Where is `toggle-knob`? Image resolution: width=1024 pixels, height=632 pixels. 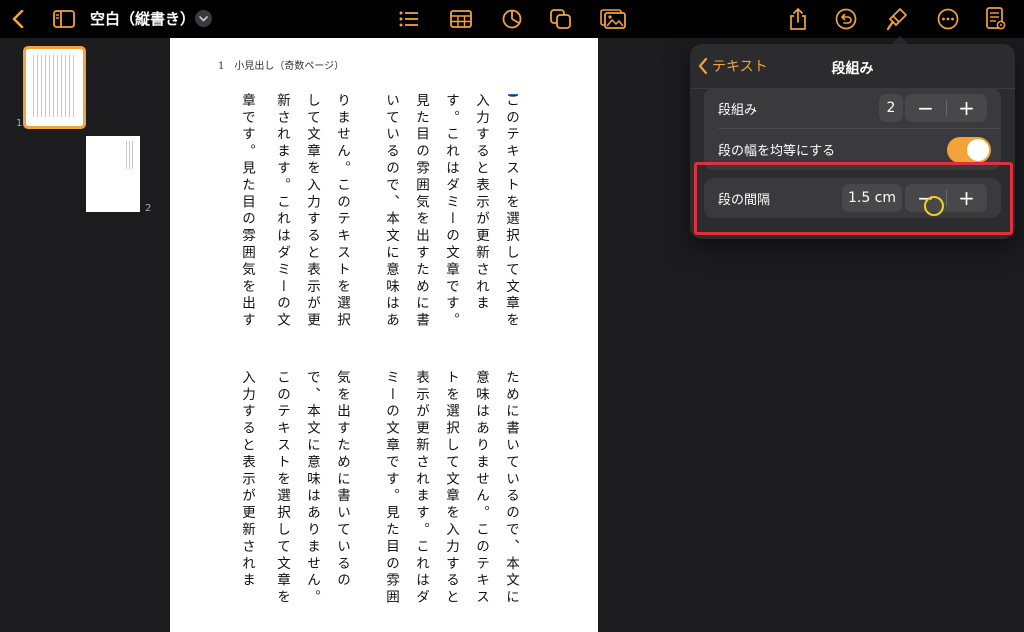
toggle-knob is located at coordinates (978, 150).